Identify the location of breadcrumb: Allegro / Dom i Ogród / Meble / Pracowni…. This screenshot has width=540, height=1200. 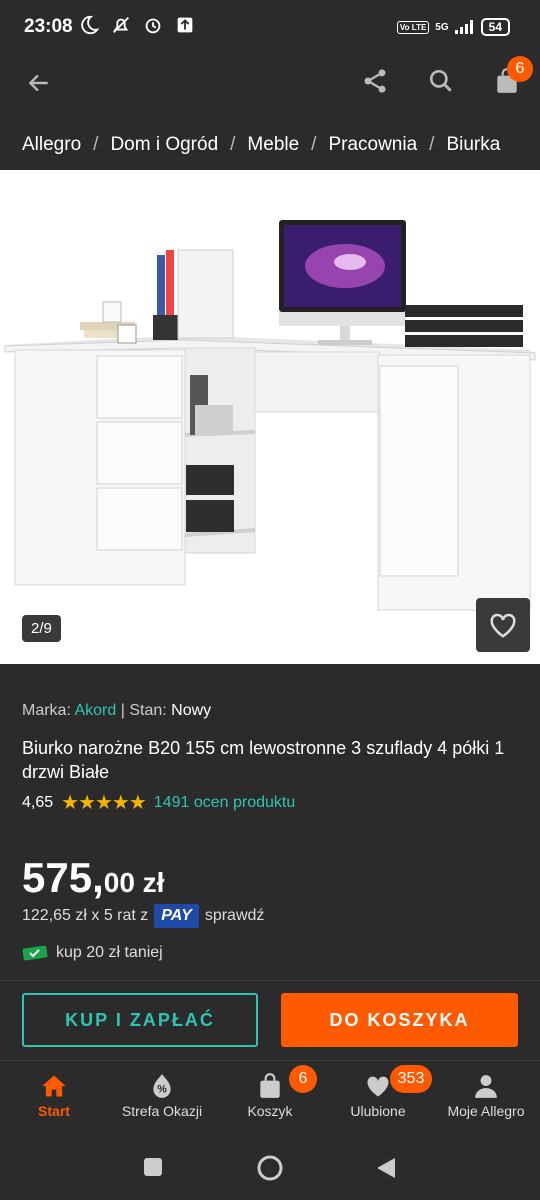
(270, 145).